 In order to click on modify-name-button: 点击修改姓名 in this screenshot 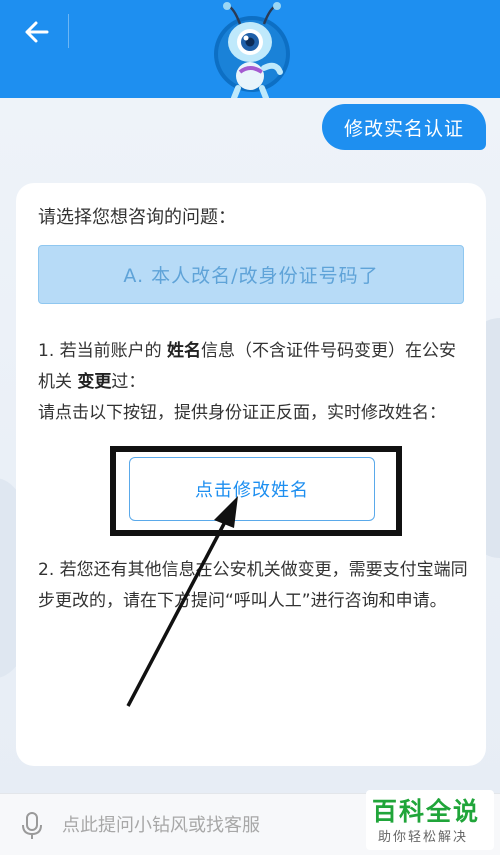, I will do `click(252, 489)`.